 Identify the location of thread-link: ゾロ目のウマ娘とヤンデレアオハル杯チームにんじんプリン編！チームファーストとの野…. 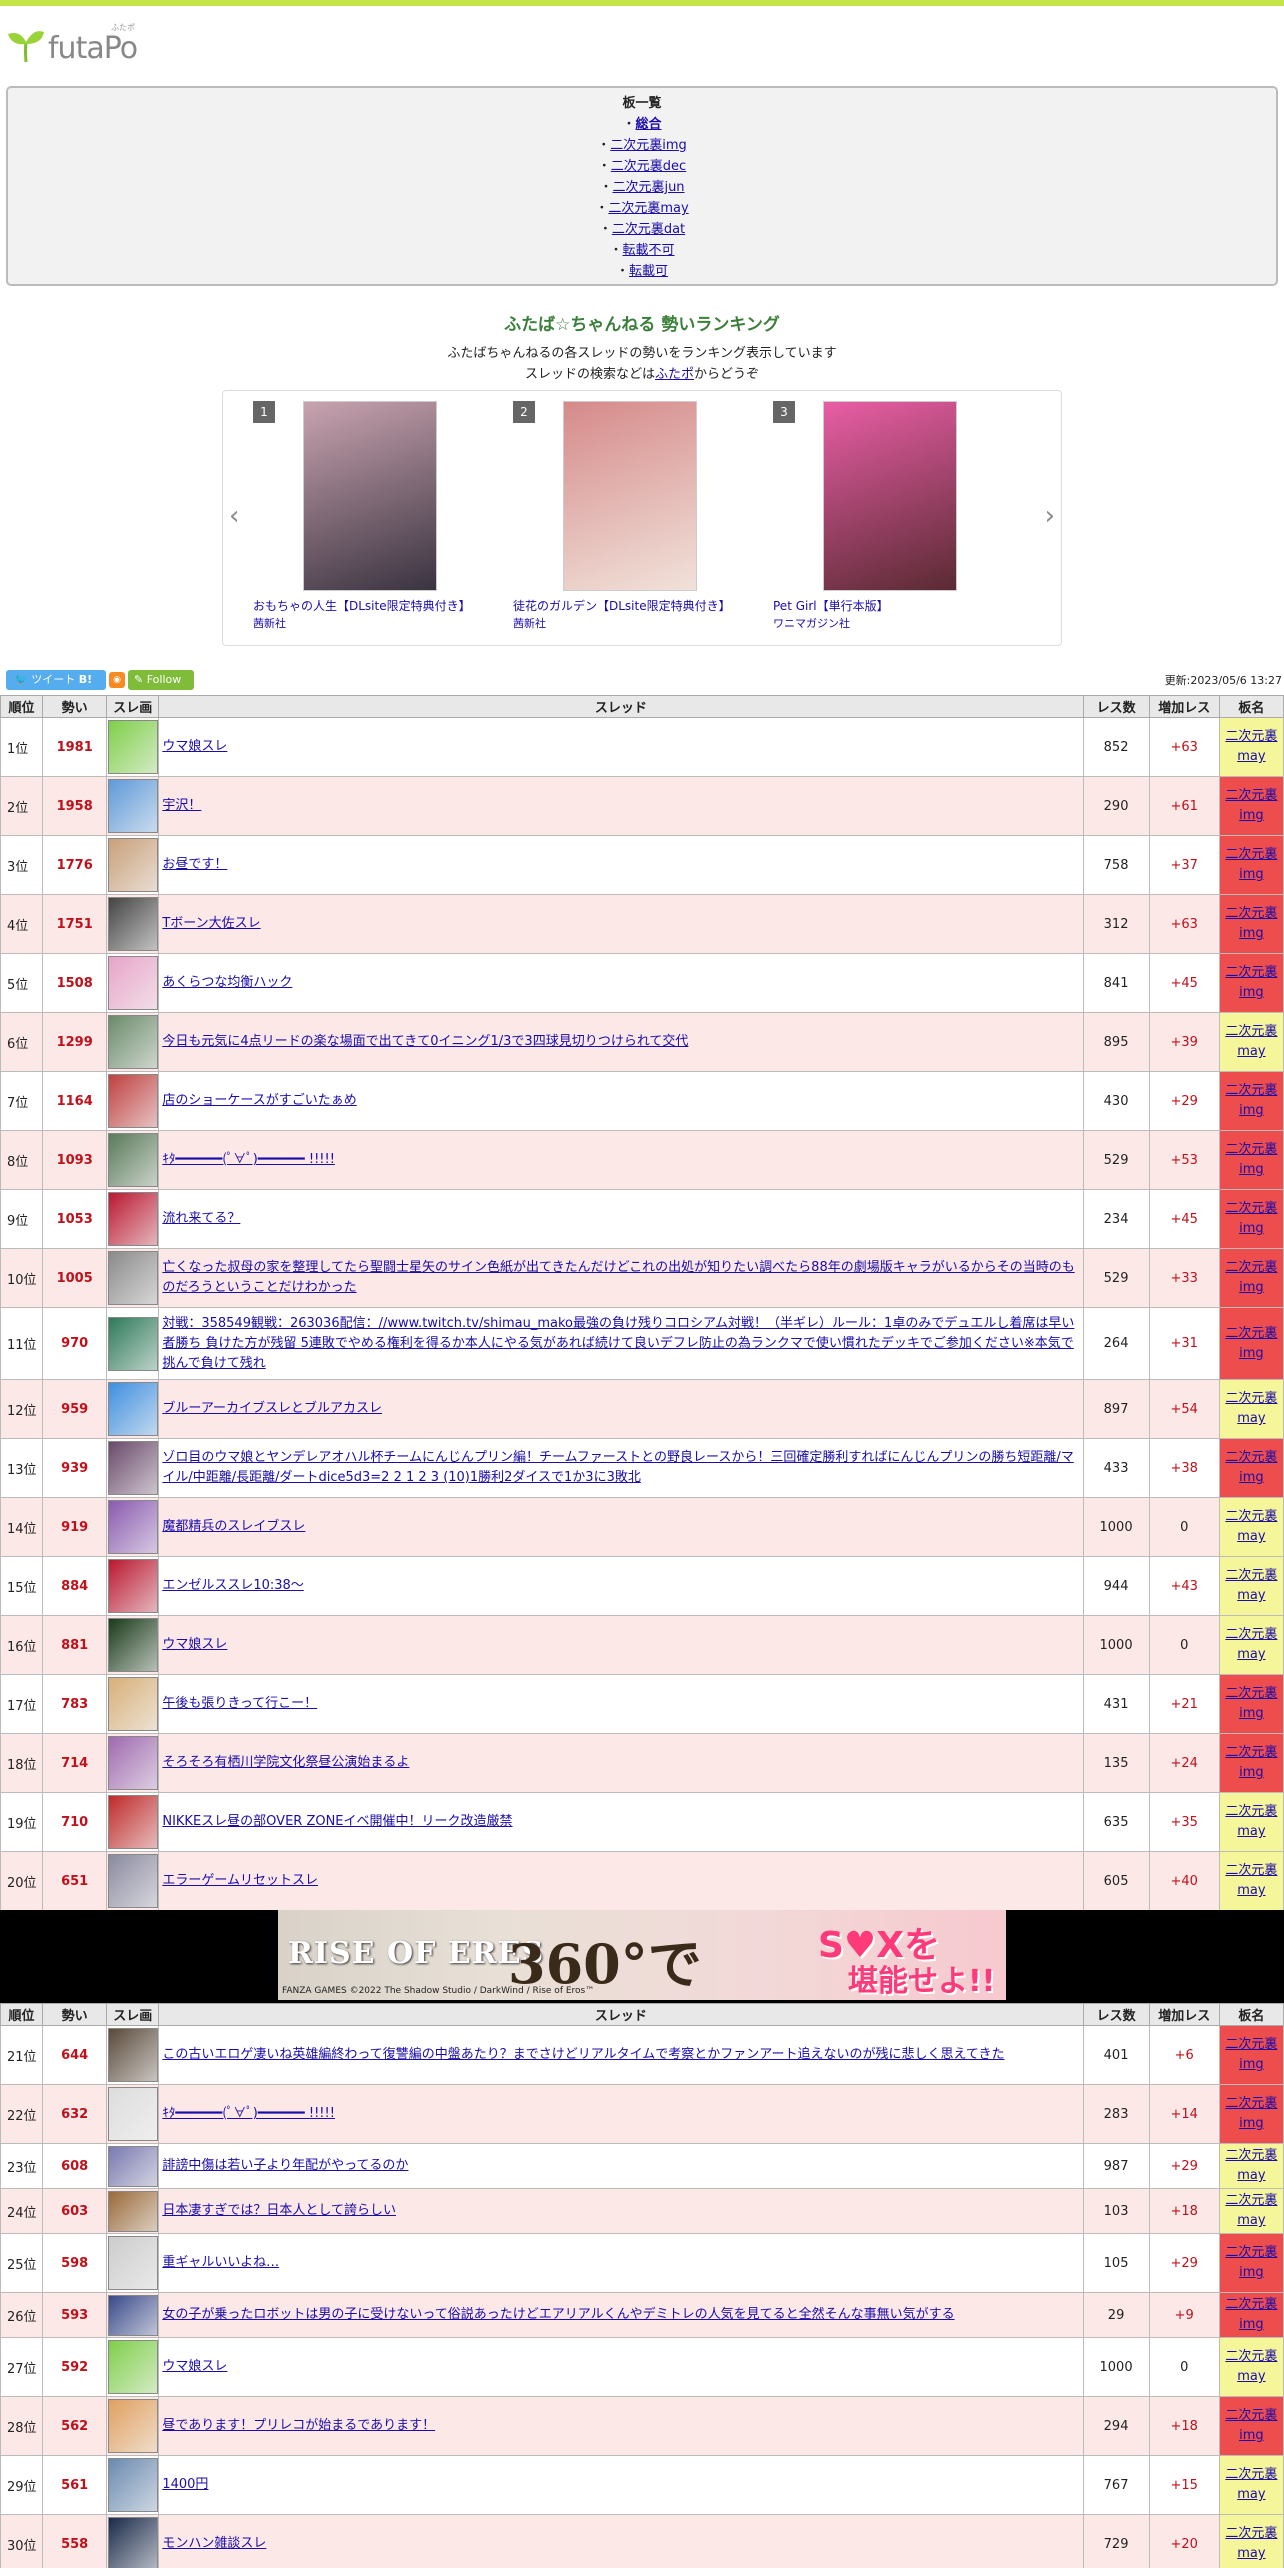
(617, 1467).